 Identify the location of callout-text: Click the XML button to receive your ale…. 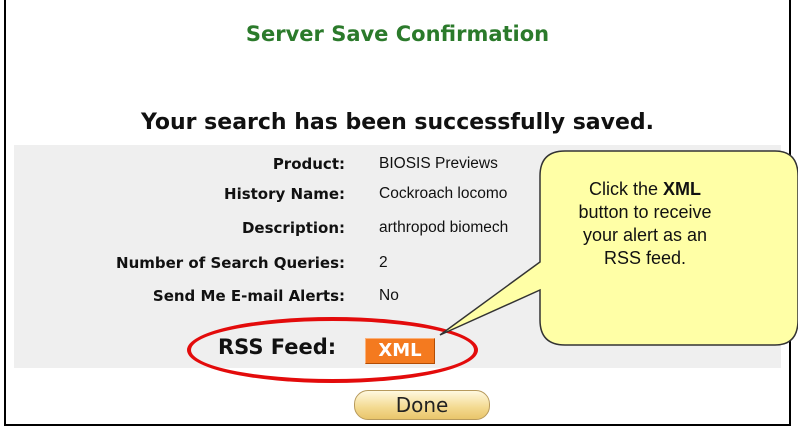
(645, 224).